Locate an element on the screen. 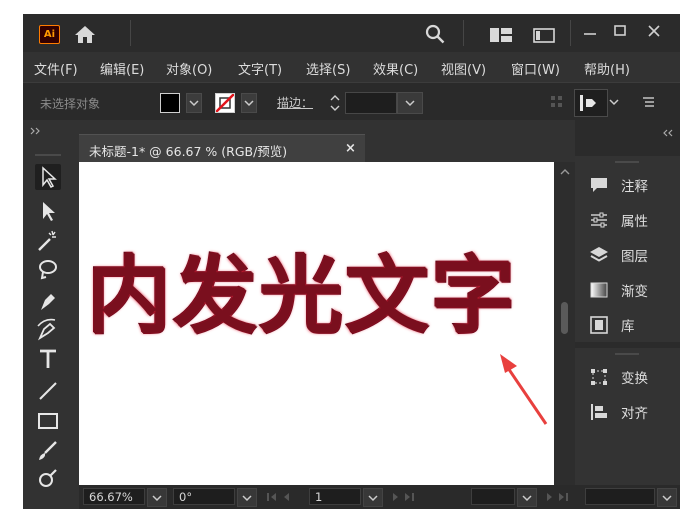 This screenshot has height=523, width=699. search-icon is located at coordinates (435, 34).